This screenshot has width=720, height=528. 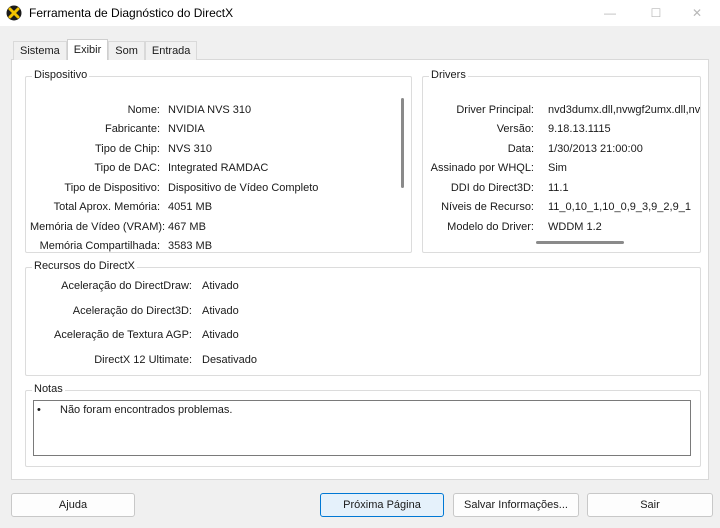 What do you see at coordinates (230, 360) in the screenshot?
I see `directx12-ultimate-value: Desativado` at bounding box center [230, 360].